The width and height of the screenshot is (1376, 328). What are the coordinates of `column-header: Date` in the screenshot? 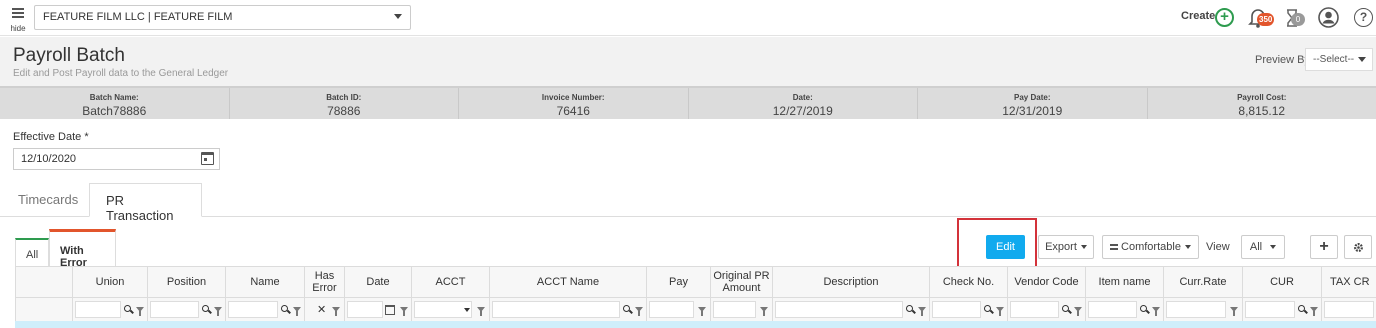 It's located at (378, 281).